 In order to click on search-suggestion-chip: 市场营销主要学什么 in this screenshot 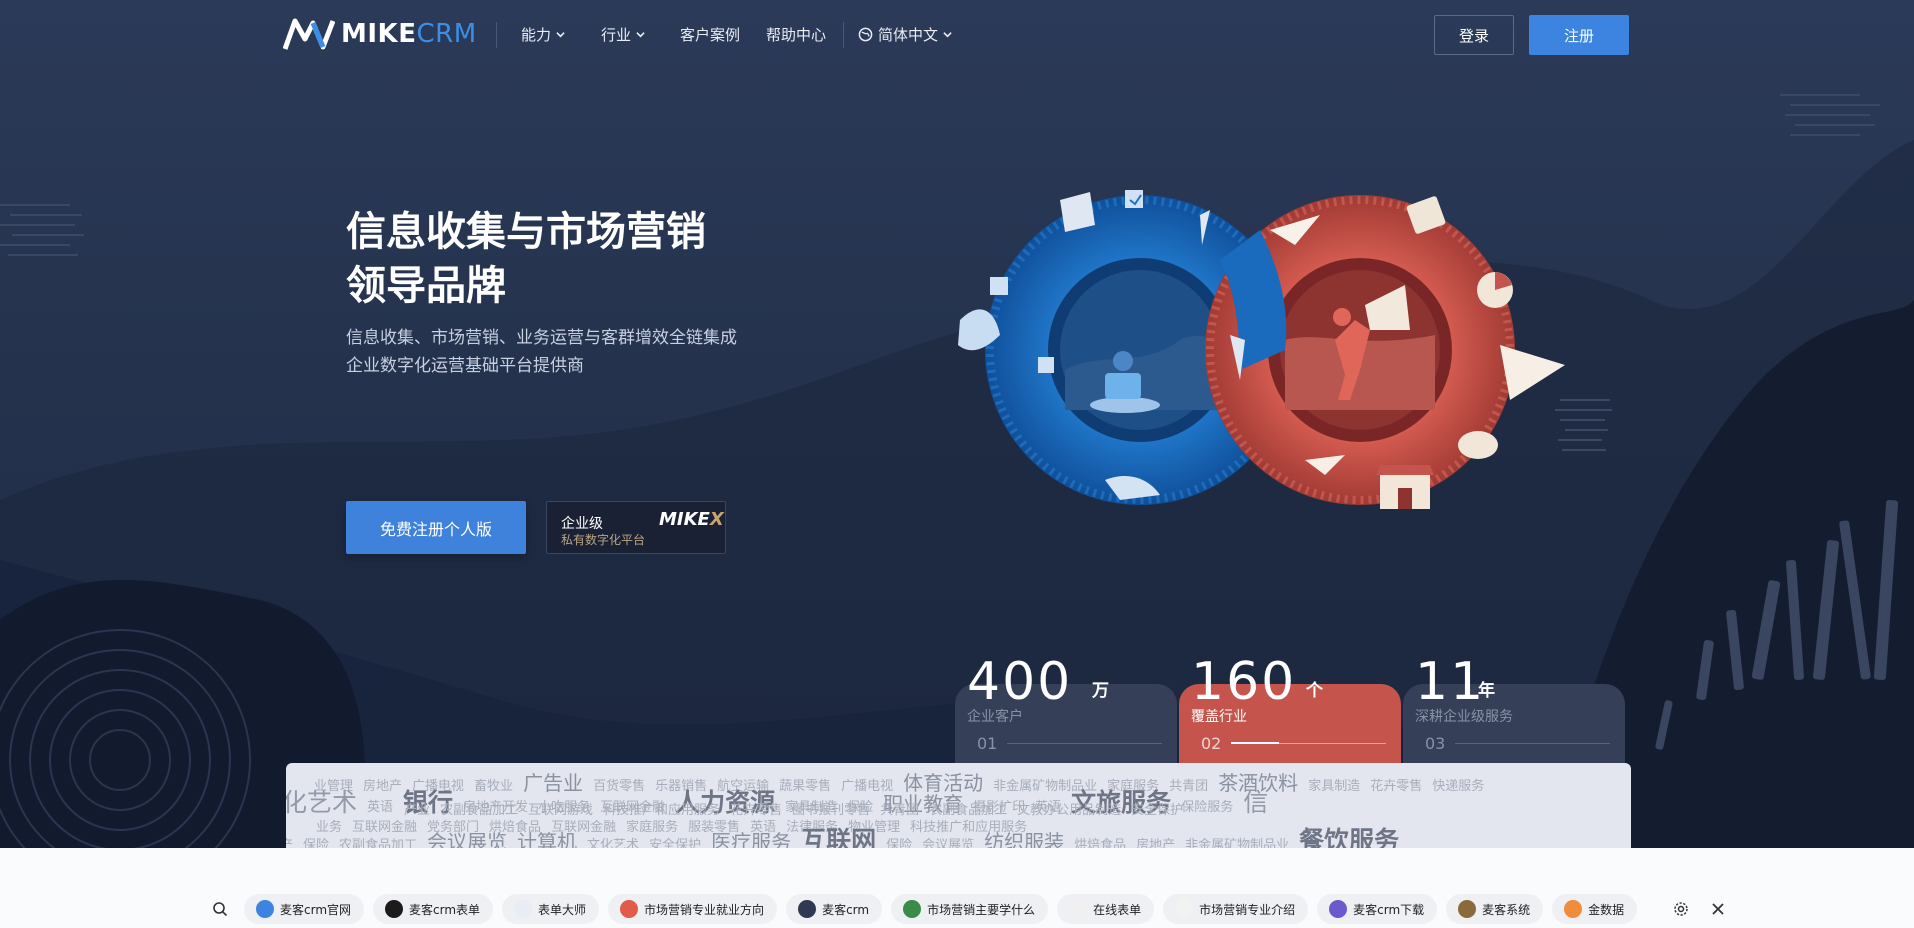, I will do `click(970, 909)`.